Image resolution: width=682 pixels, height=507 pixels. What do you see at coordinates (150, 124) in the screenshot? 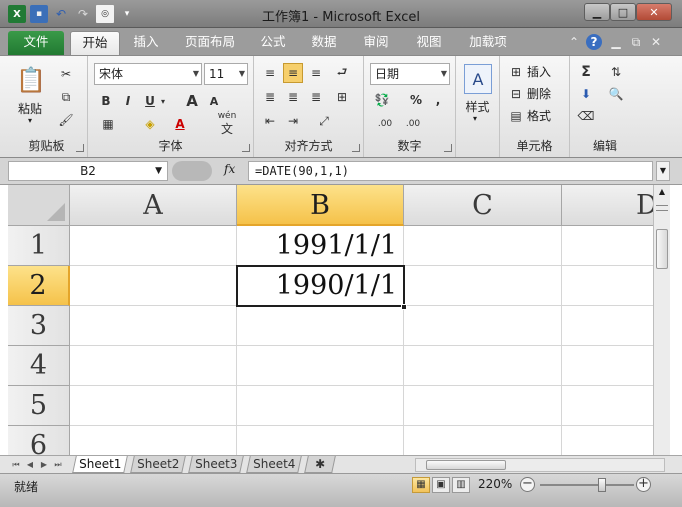
I see `fill-color-icon: ◈` at bounding box center [150, 124].